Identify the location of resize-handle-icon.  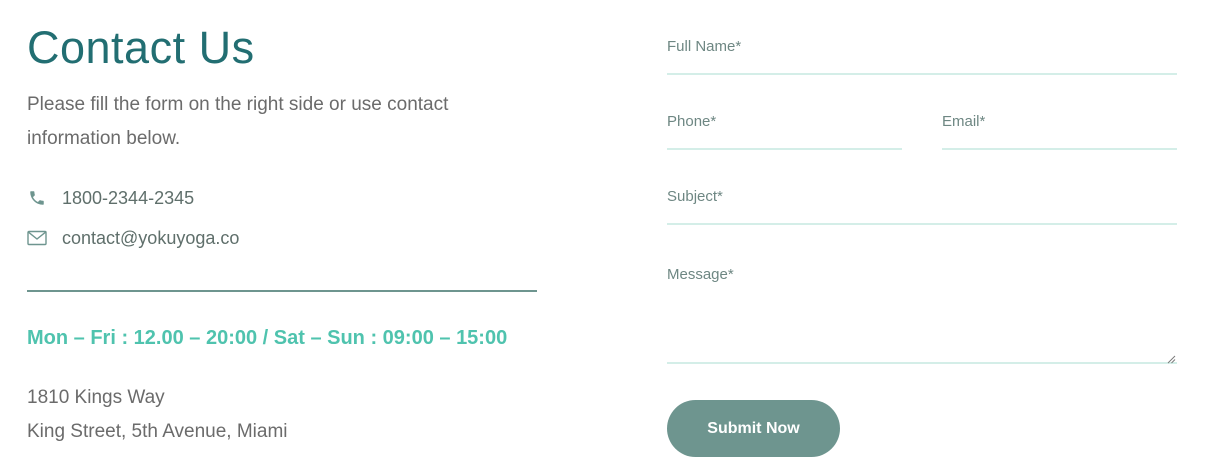
(1171, 357).